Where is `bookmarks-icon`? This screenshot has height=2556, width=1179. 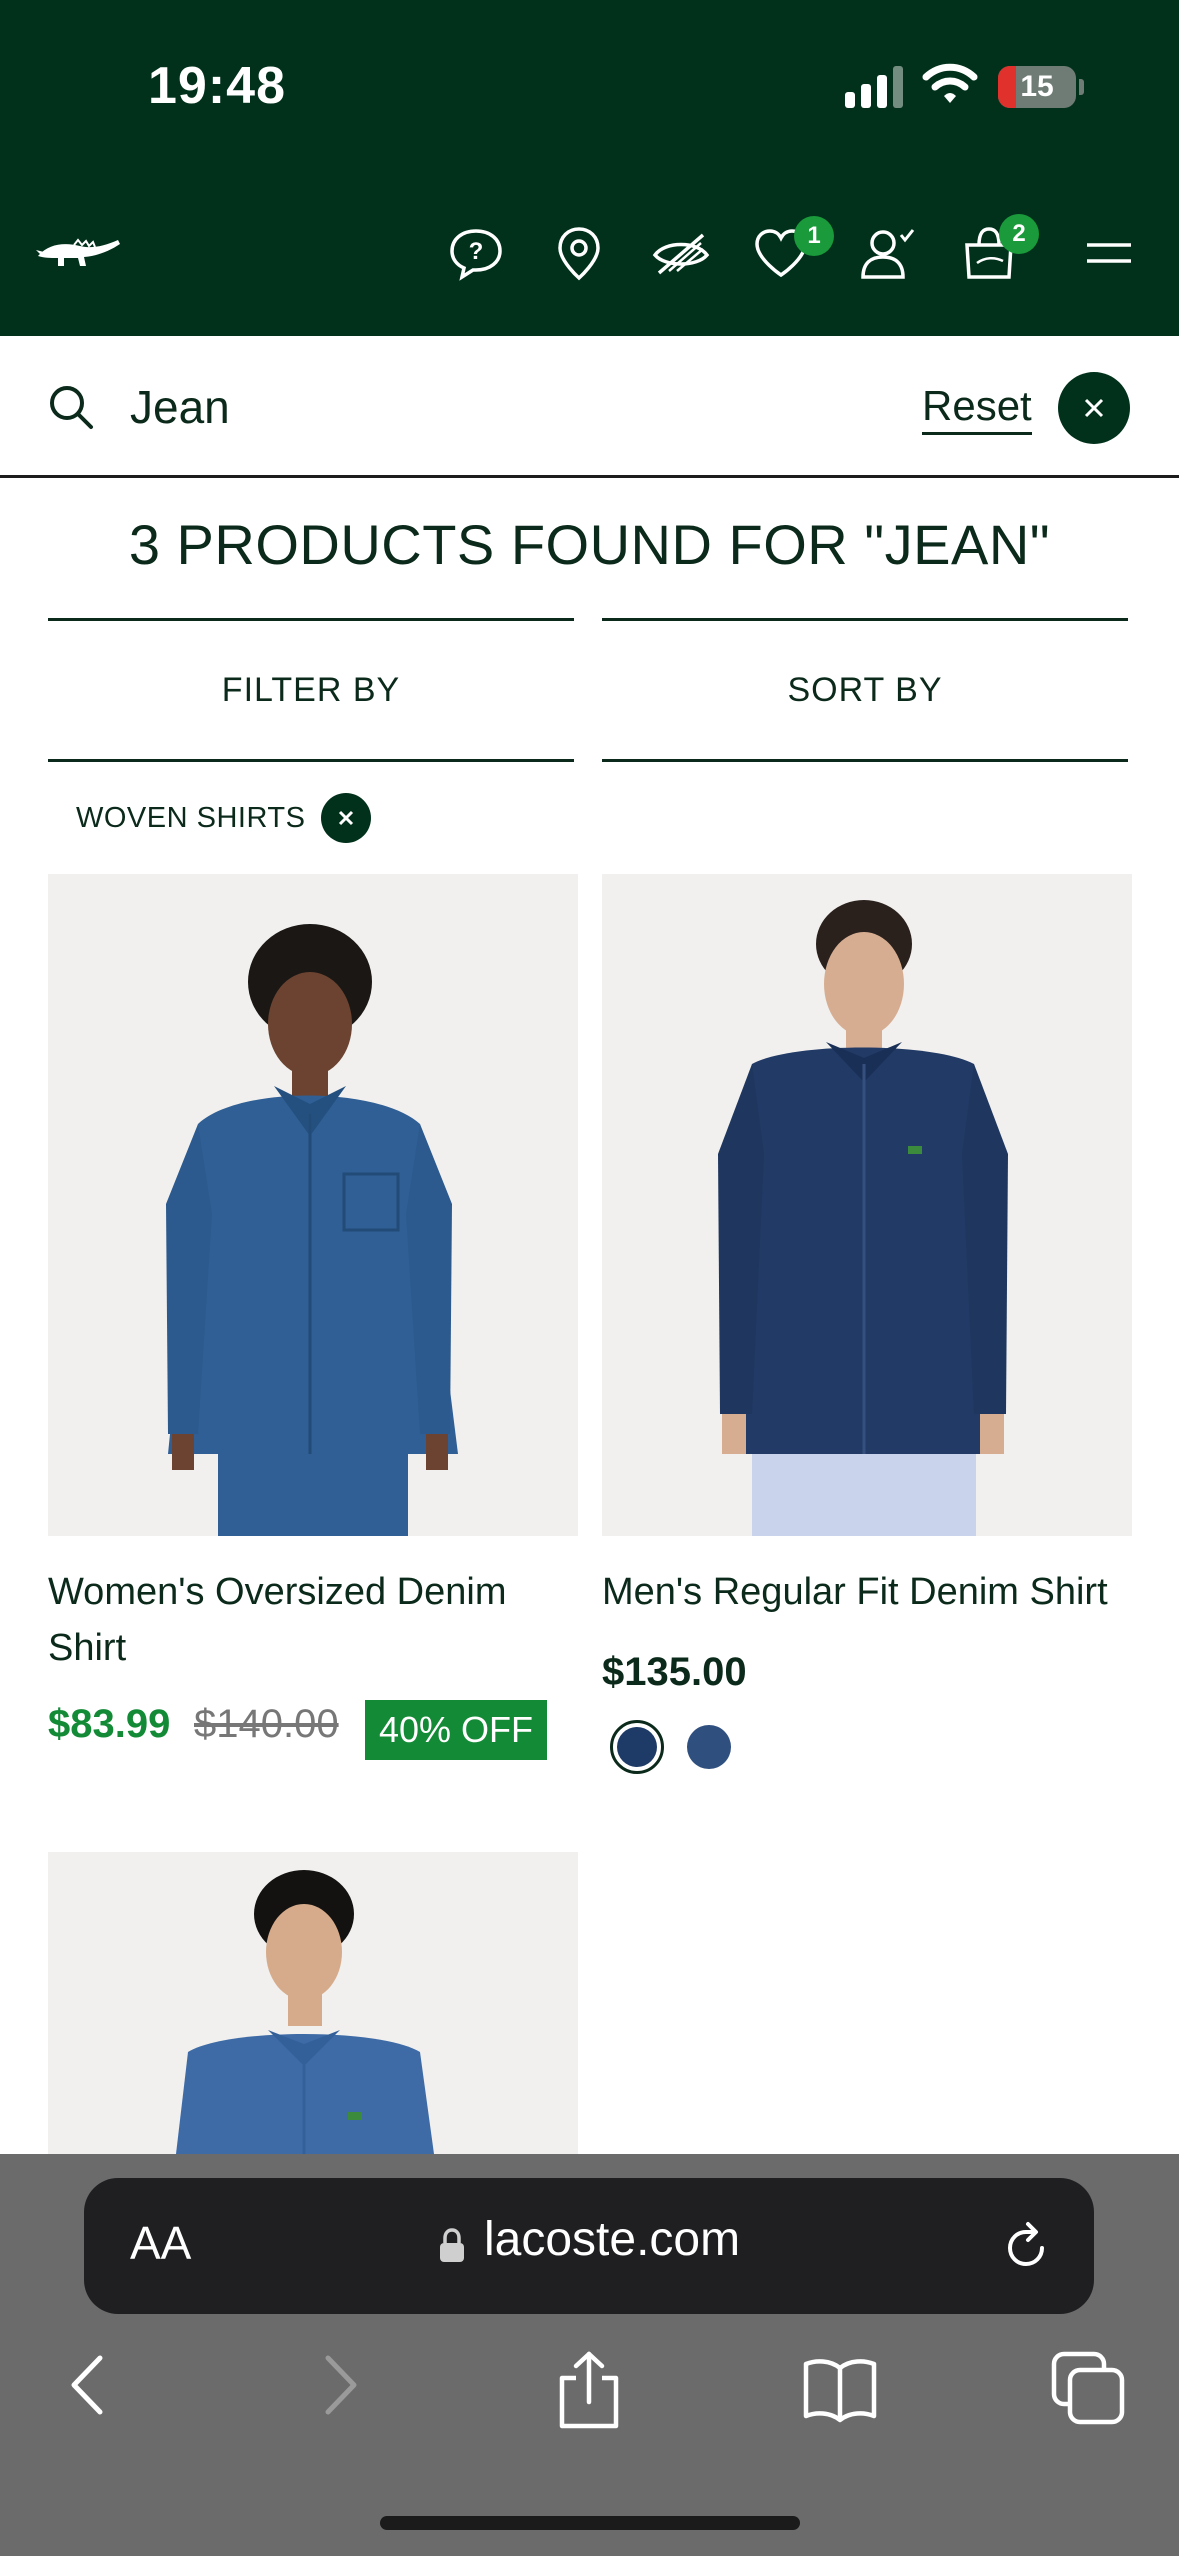 bookmarks-icon is located at coordinates (840, 2389).